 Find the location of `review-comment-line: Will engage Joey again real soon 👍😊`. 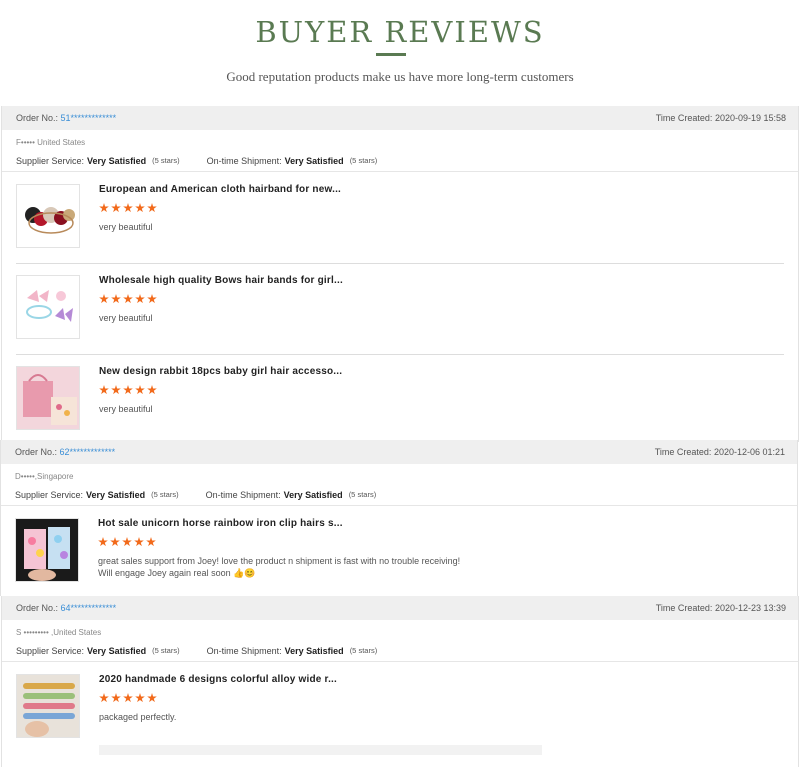

review-comment-line: Will engage Joey again real soon 👍😊 is located at coordinates (177, 573).